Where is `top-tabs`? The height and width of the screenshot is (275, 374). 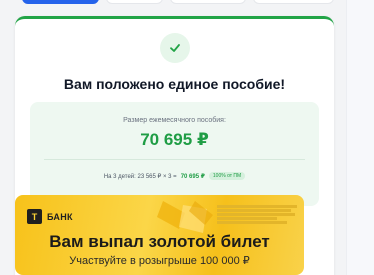
top-tabs is located at coordinates (173, 4).